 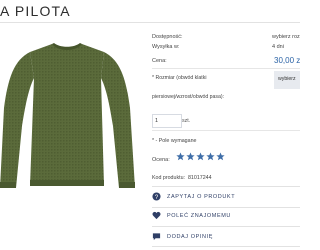 What do you see at coordinates (226, 130) in the screenshot?
I see `quantity-divider` at bounding box center [226, 130].